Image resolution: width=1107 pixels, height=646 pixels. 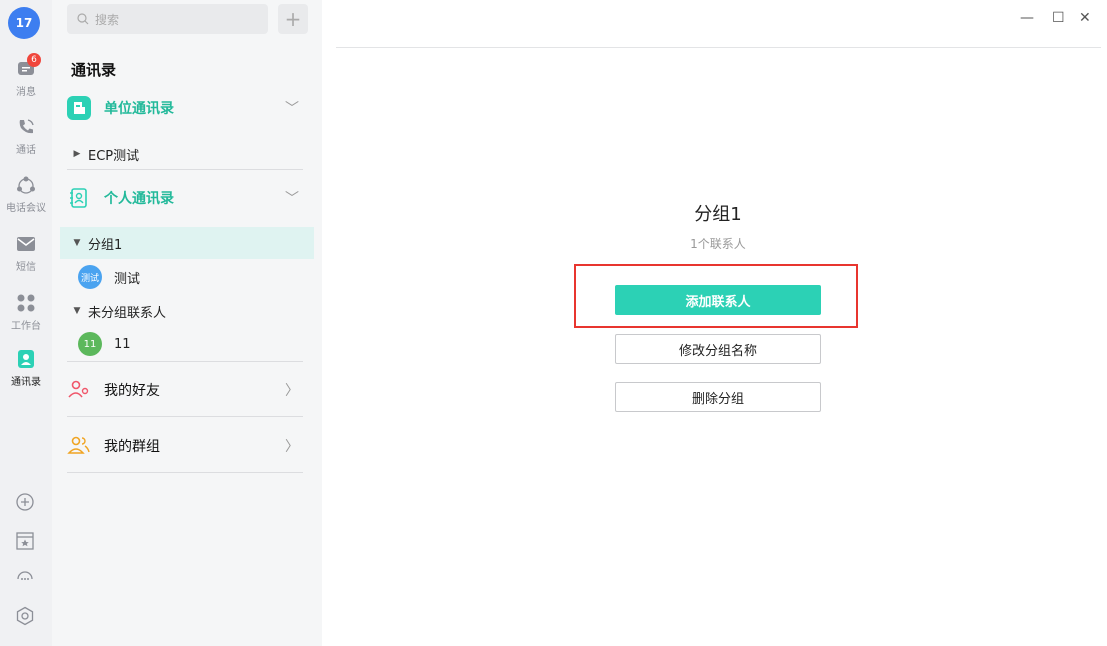 I want to click on add-contact-button: 添加联系人, so click(x=718, y=300).